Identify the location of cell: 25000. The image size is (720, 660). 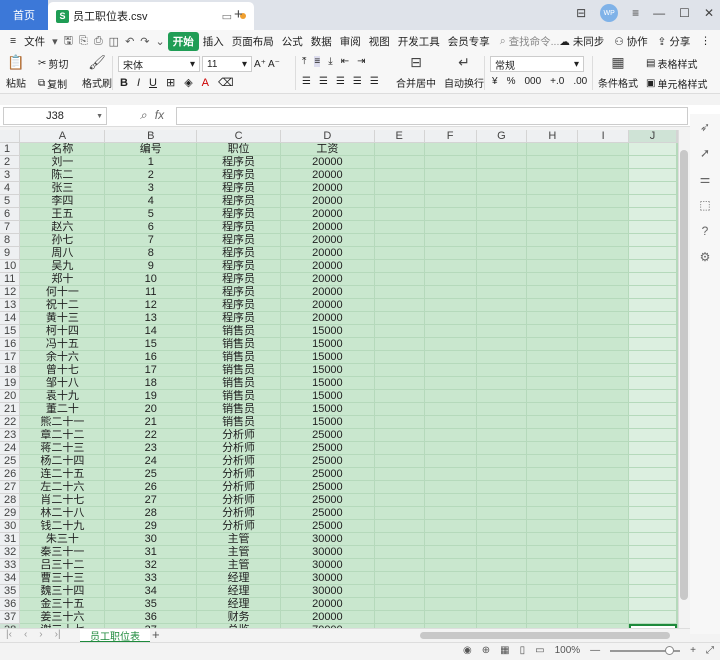
(327, 526).